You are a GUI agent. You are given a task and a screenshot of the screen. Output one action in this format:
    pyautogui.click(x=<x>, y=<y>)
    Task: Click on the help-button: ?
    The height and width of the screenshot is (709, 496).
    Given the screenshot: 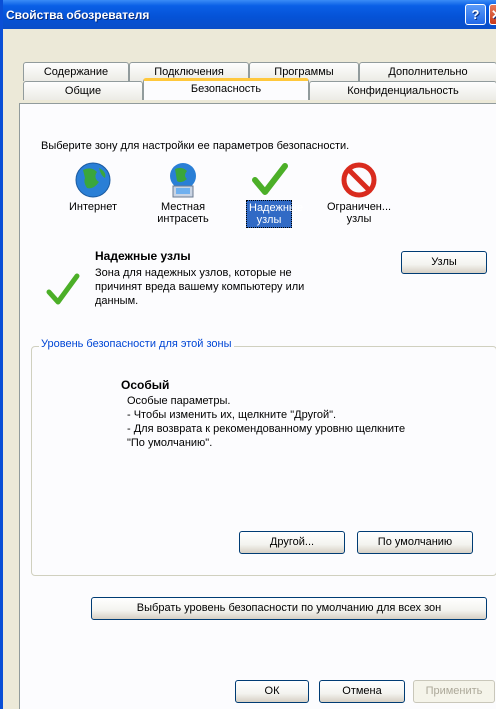 What is the action you would take?
    pyautogui.click(x=475, y=14)
    